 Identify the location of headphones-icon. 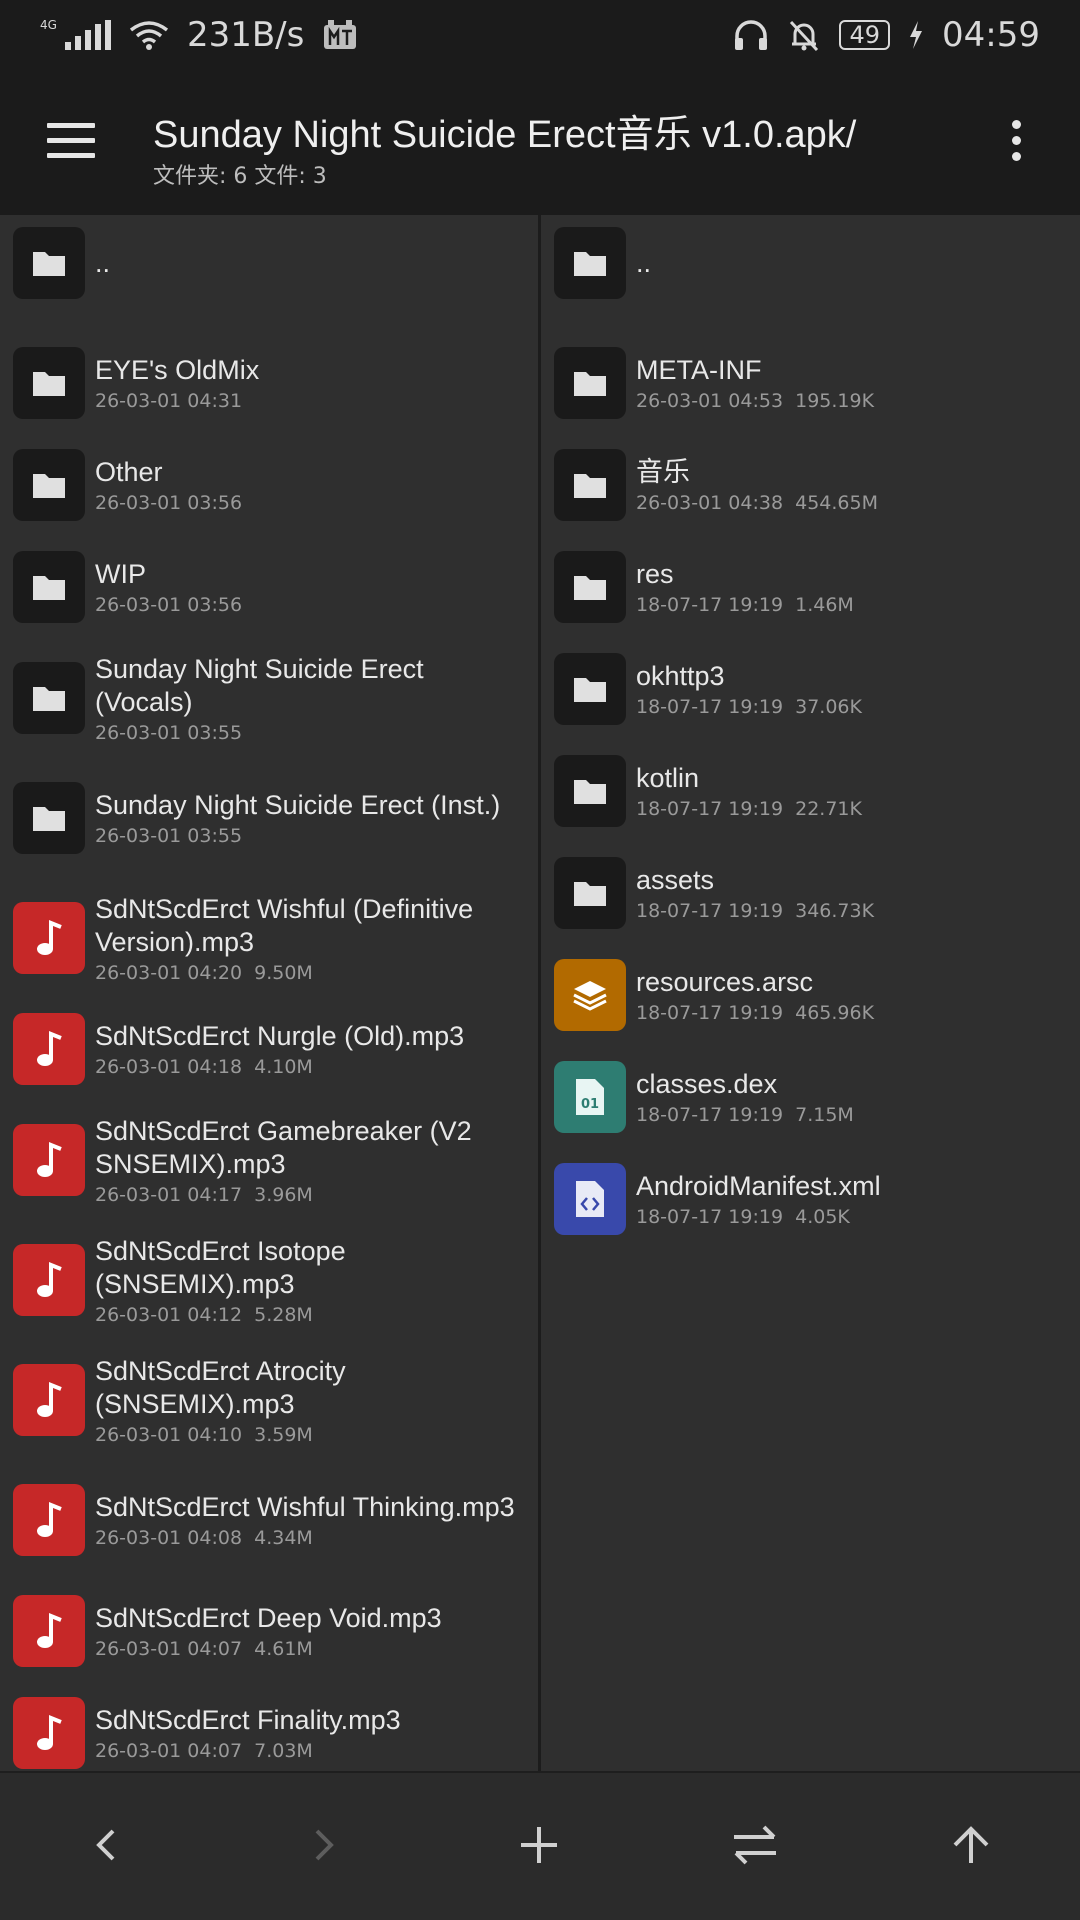
(751, 35).